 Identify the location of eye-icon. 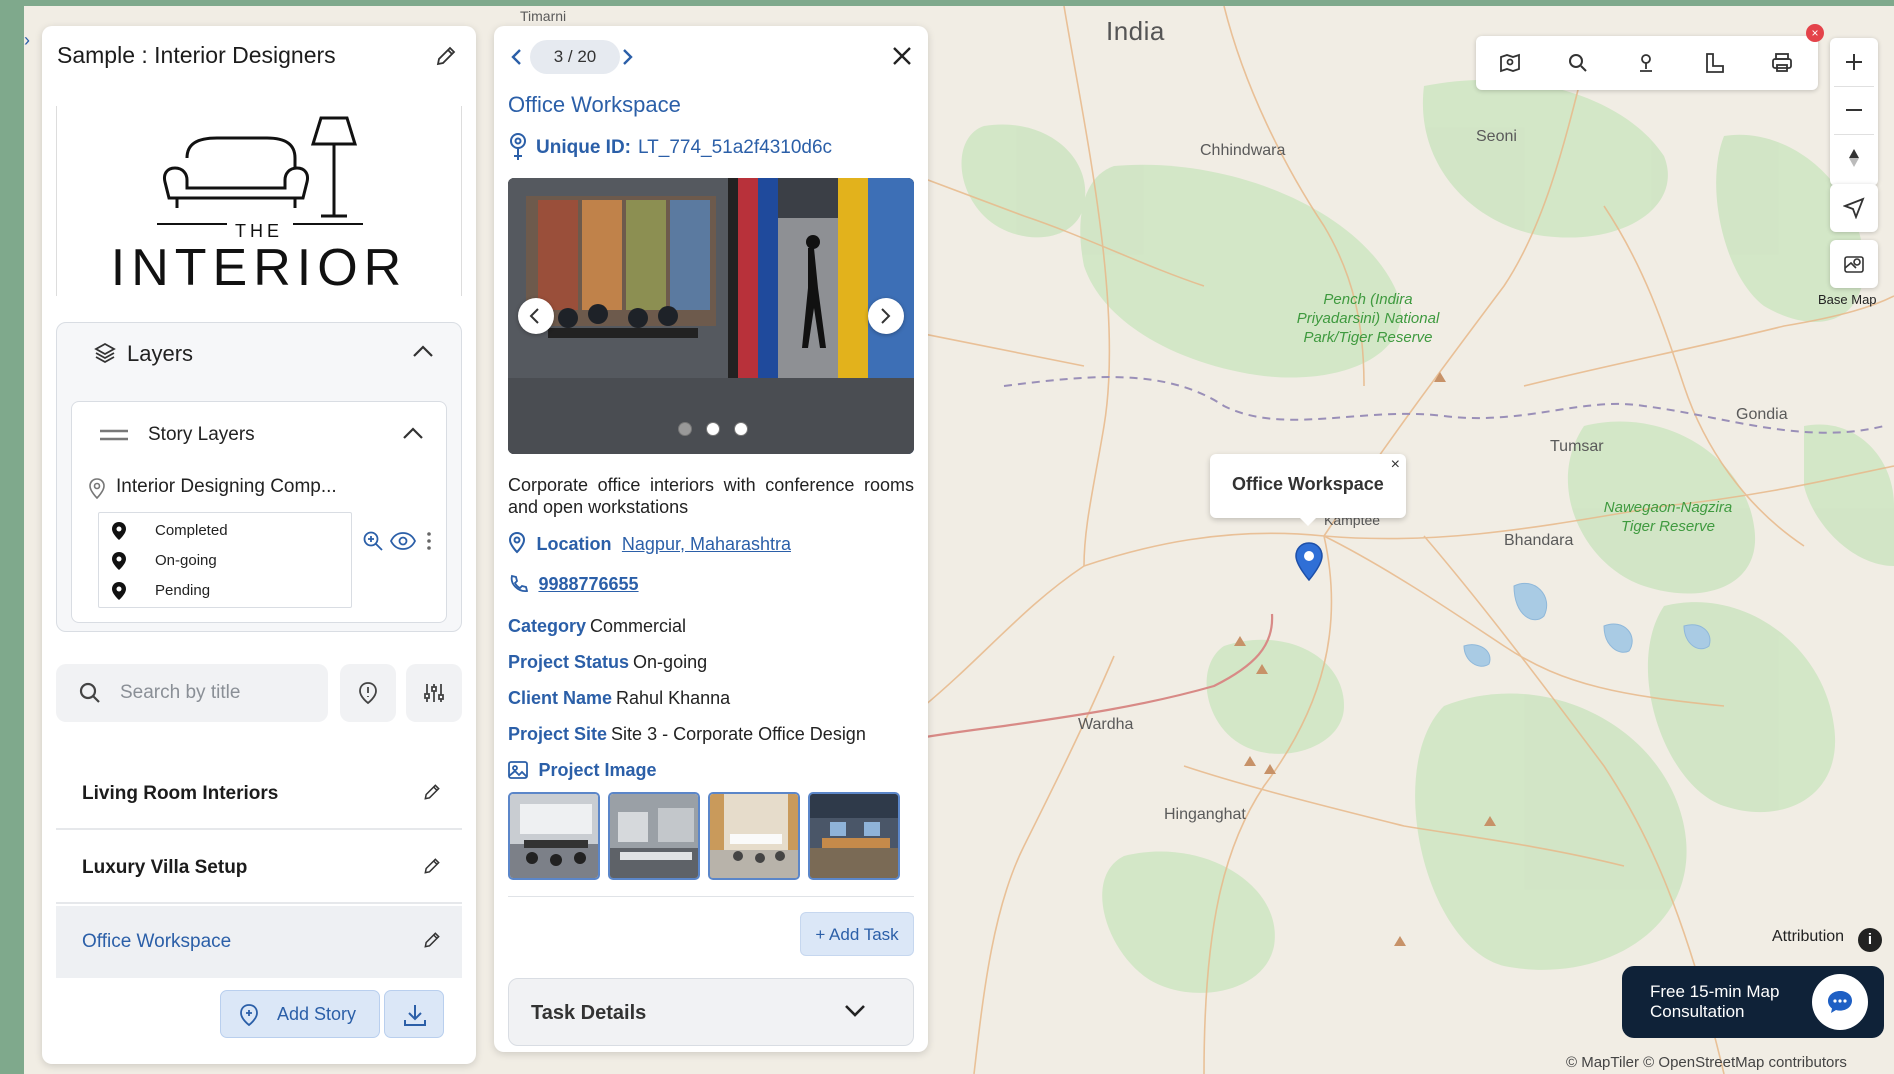
(403, 543).